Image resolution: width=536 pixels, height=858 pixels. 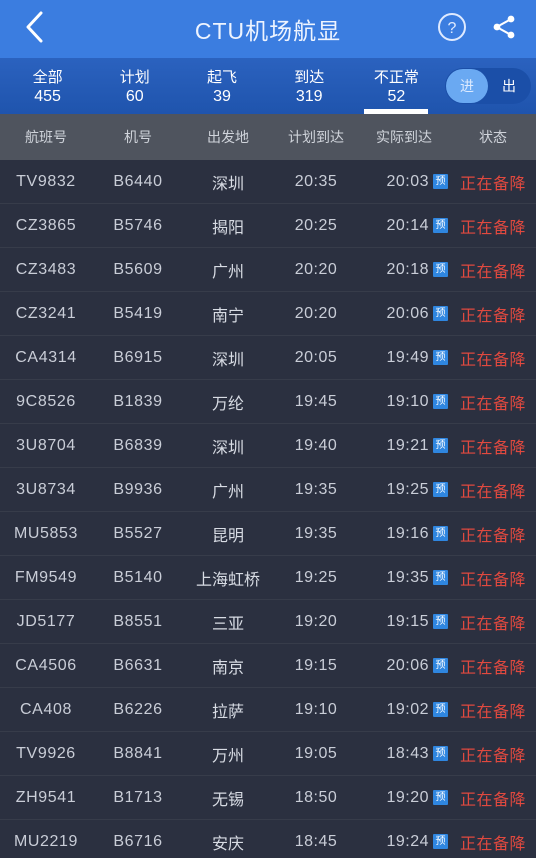 I want to click on cell-planned-arrival: 19:25, so click(x=316, y=577).